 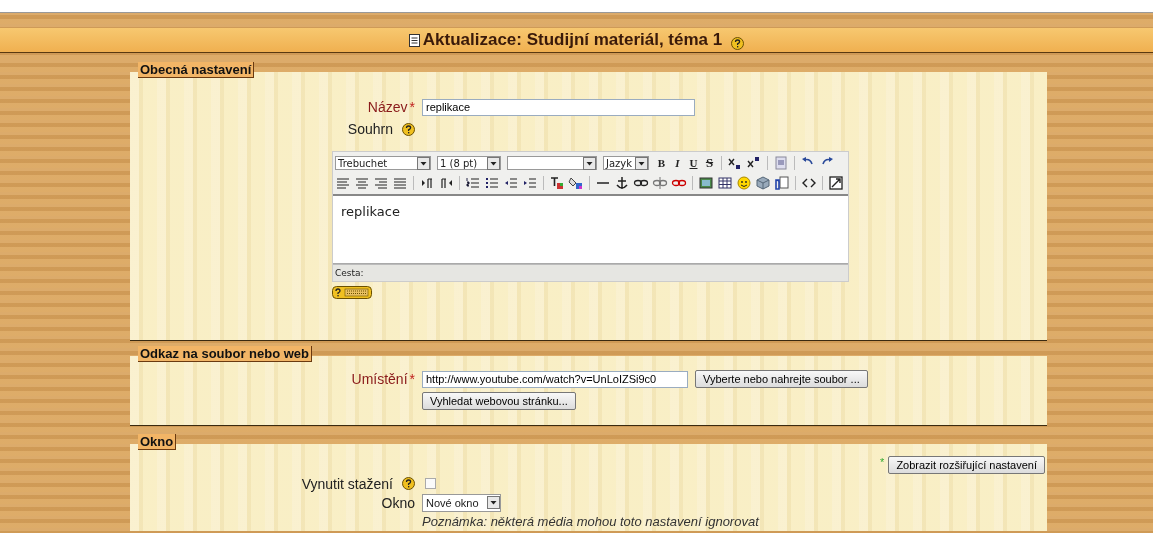 I want to click on unlink-icon, so click(x=660, y=183).